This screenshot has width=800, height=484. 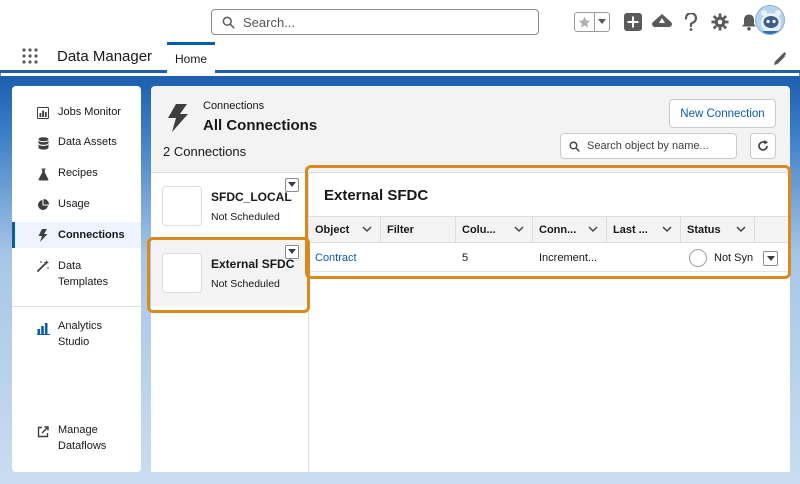 I want to click on sidebar-item-label: Data Templates, so click(x=83, y=274).